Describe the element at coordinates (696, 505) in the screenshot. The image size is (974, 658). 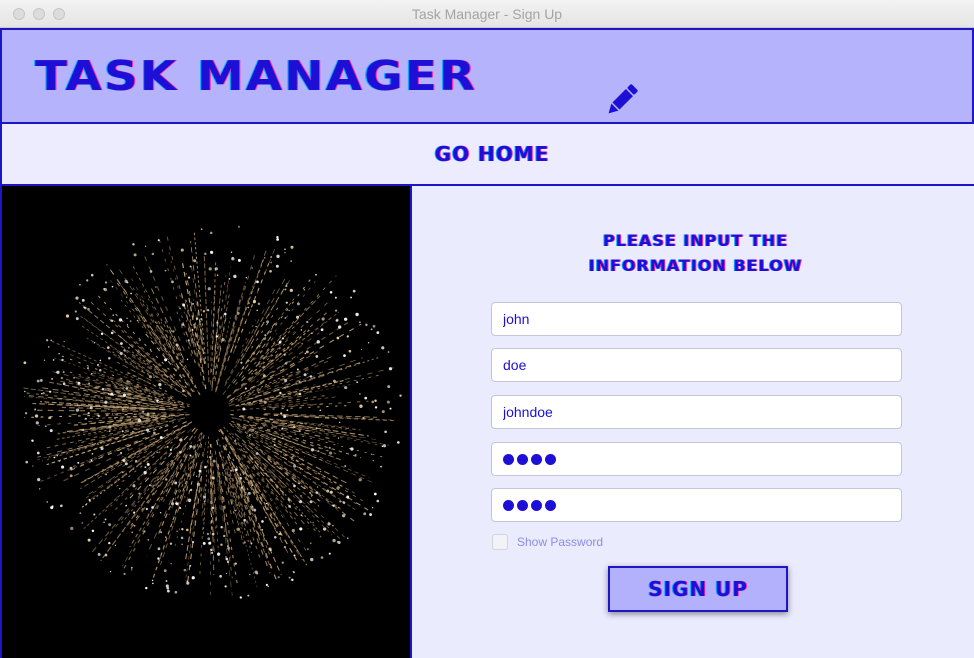
I see `confirm-password-field` at that location.